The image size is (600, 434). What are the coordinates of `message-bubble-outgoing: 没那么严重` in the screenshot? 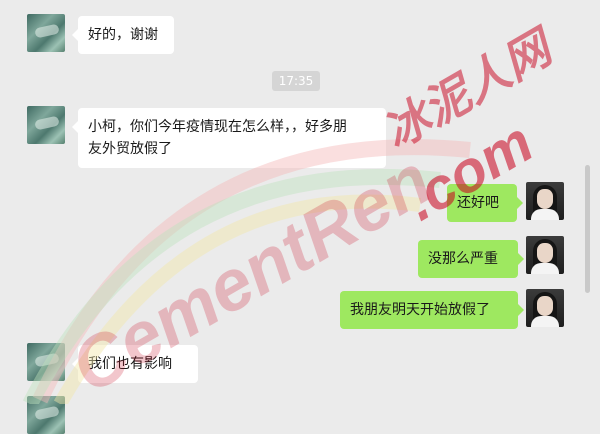 It's located at (471, 259).